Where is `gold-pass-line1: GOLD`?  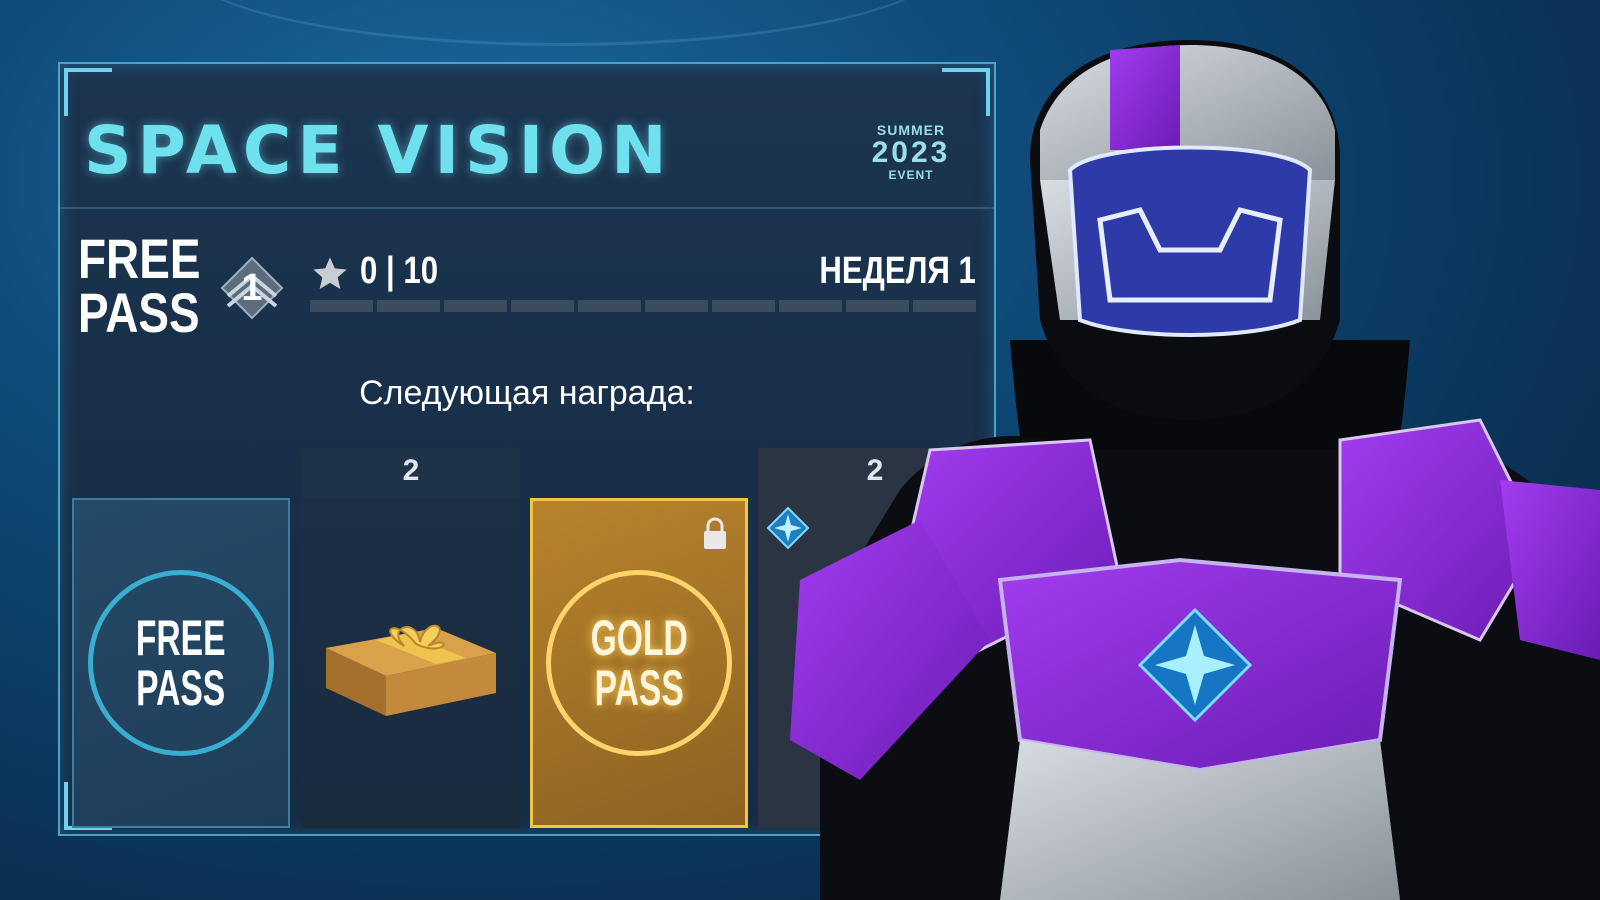 gold-pass-line1: GOLD is located at coordinates (639, 638).